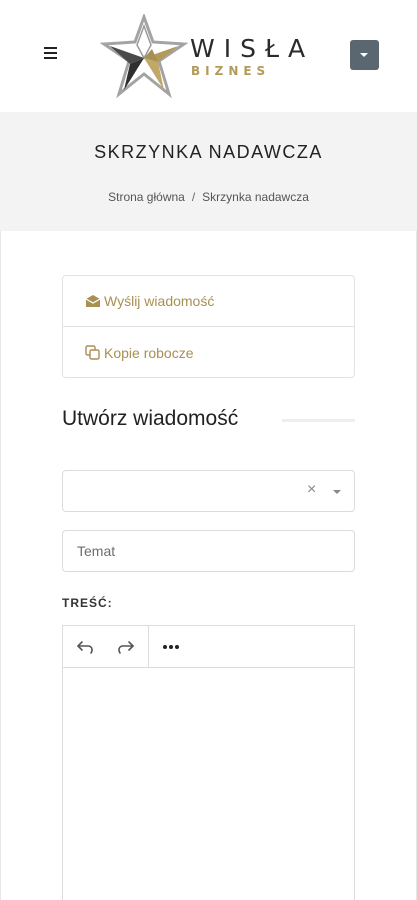 This screenshot has height=900, width=417. What do you see at coordinates (231, 71) in the screenshot?
I see `logo-subtitle: BIZNES` at bounding box center [231, 71].